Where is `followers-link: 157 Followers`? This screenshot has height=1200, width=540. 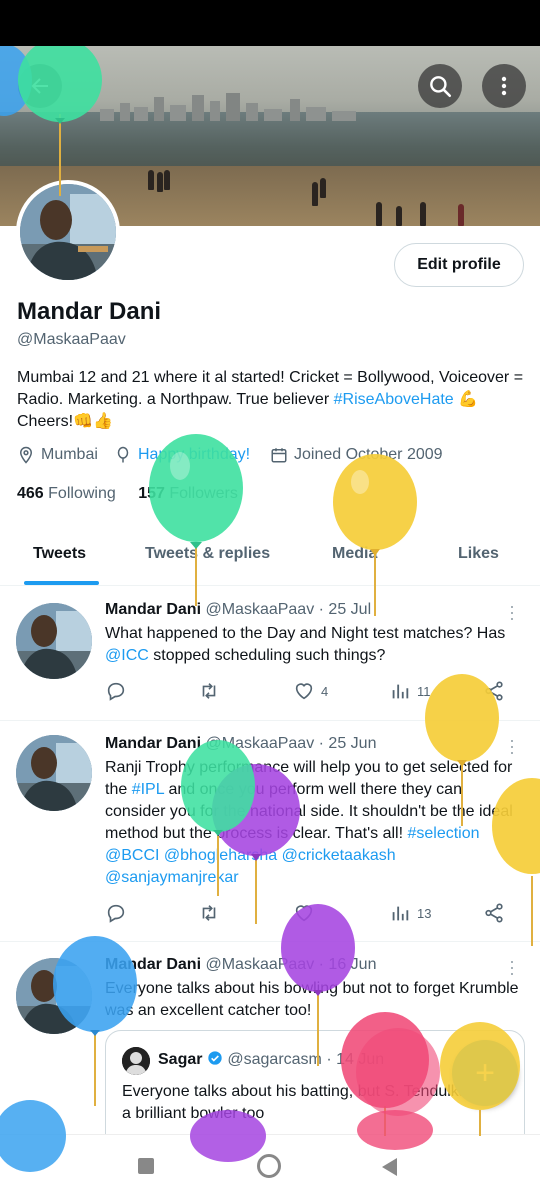
followers-link: 157 Followers is located at coordinates (188, 493).